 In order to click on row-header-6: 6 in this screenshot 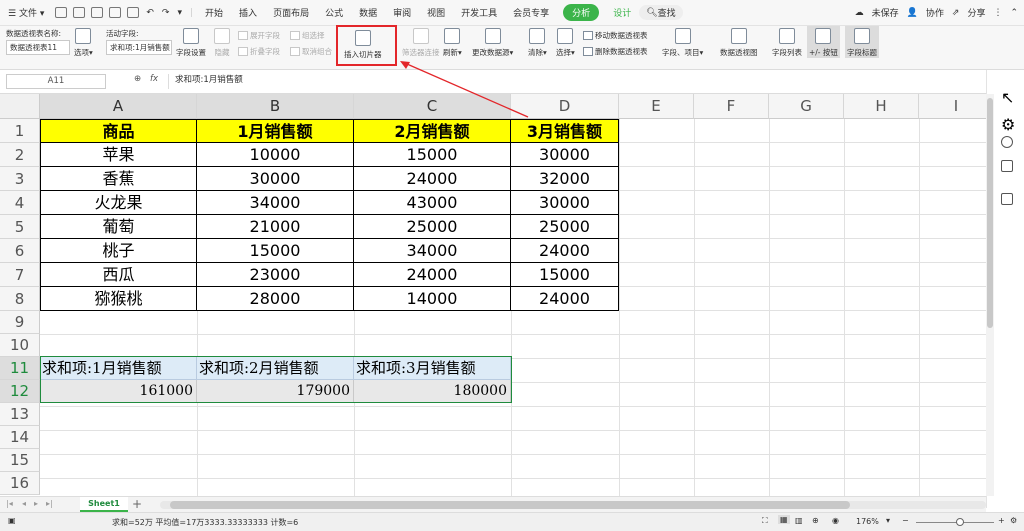, I will do `click(20, 251)`.